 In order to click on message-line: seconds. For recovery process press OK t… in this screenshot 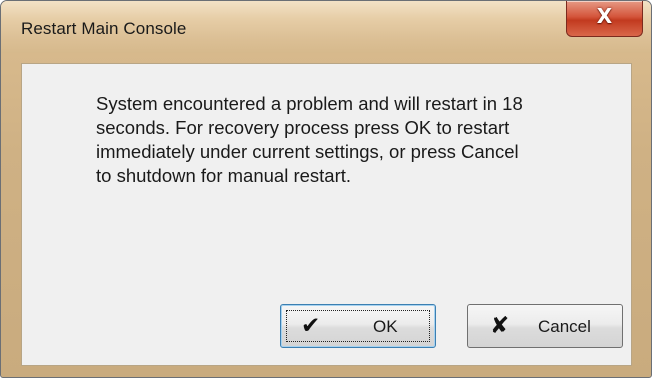, I will do `click(303, 127)`.